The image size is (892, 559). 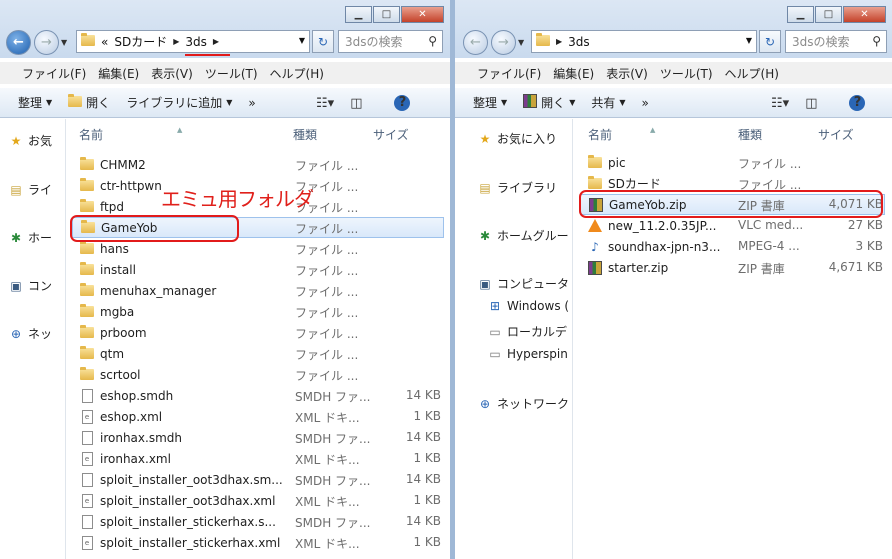 I want to click on file-name: eshop.xml, so click(x=131, y=416).